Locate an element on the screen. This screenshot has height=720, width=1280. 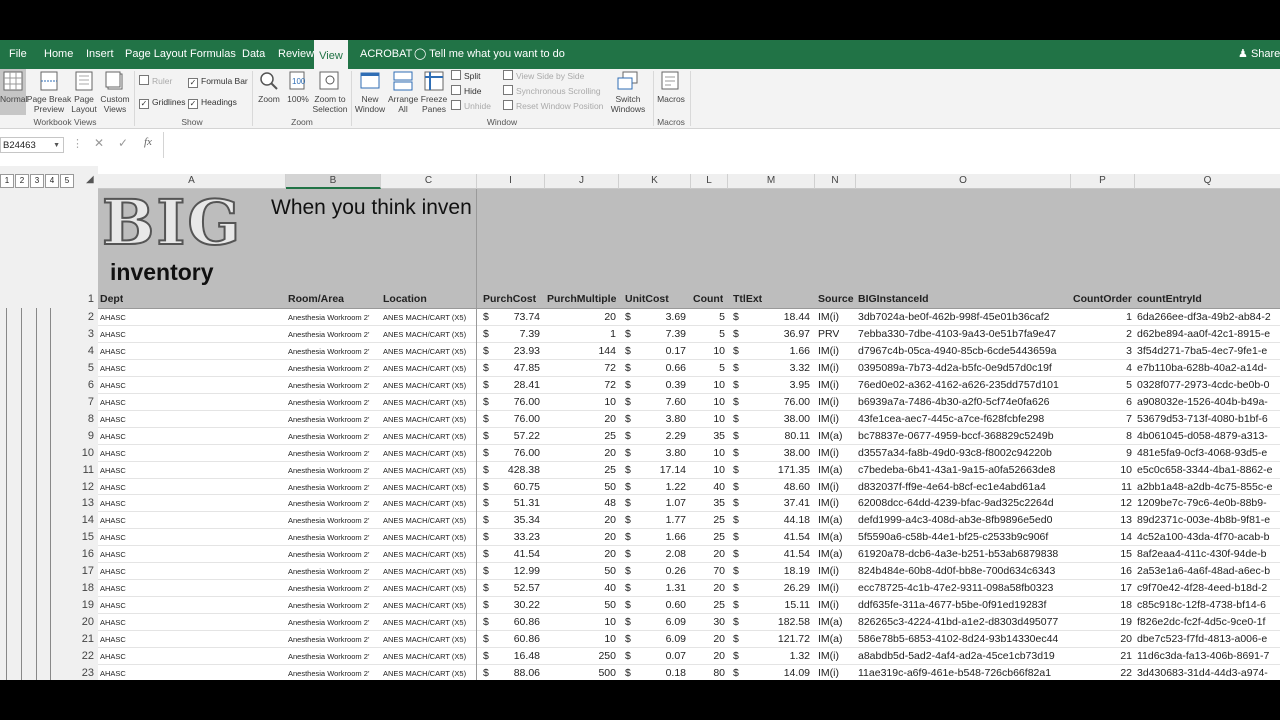
freeze-panes-button: Freeze Panes is located at coordinates (434, 92).